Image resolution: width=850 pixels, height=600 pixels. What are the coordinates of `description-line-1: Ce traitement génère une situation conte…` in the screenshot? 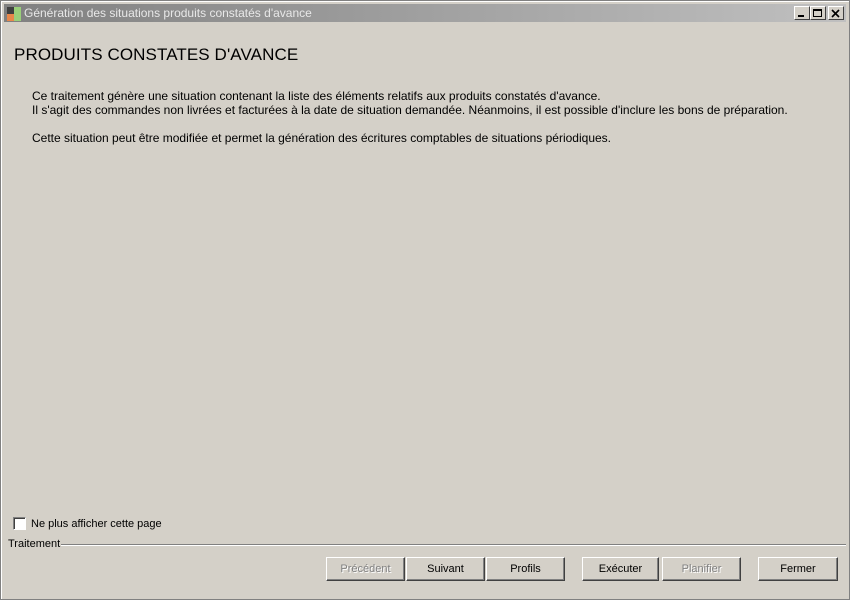 It's located at (316, 96).